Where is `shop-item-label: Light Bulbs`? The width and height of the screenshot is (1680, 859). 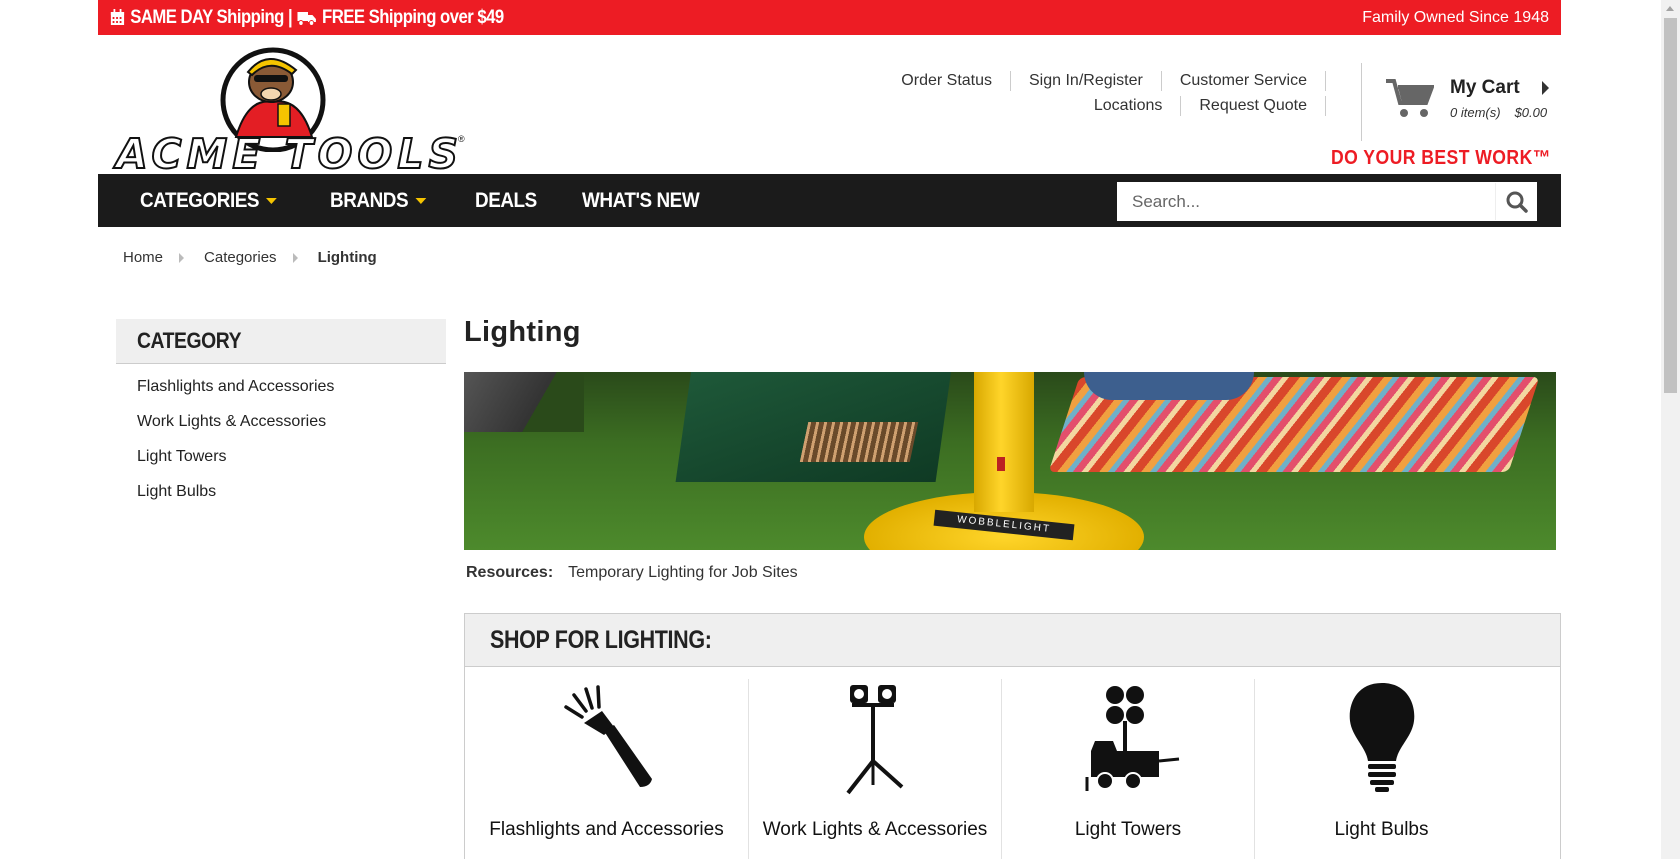 shop-item-label: Light Bulbs is located at coordinates (1381, 829).